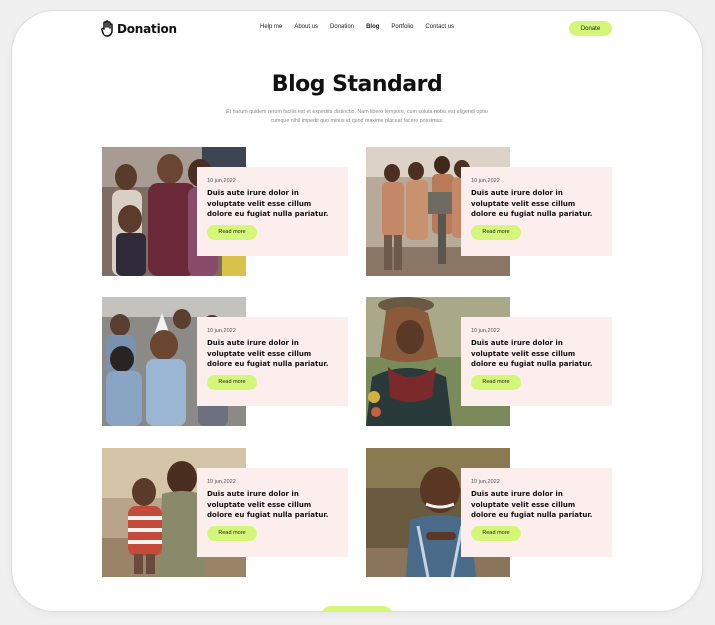  What do you see at coordinates (372, 27) in the screenshot?
I see `nav-blog: Blog` at bounding box center [372, 27].